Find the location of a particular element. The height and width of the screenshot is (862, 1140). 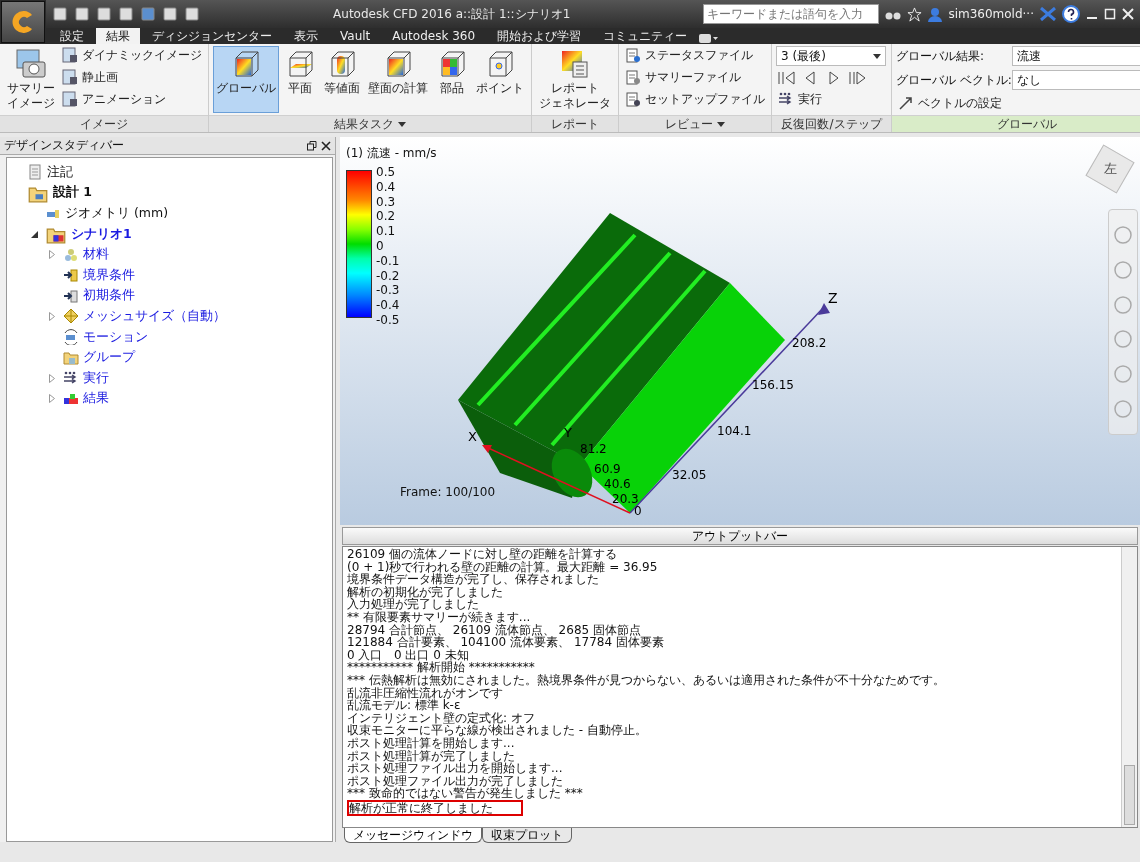

scale-label: 0.4 is located at coordinates (386, 187).